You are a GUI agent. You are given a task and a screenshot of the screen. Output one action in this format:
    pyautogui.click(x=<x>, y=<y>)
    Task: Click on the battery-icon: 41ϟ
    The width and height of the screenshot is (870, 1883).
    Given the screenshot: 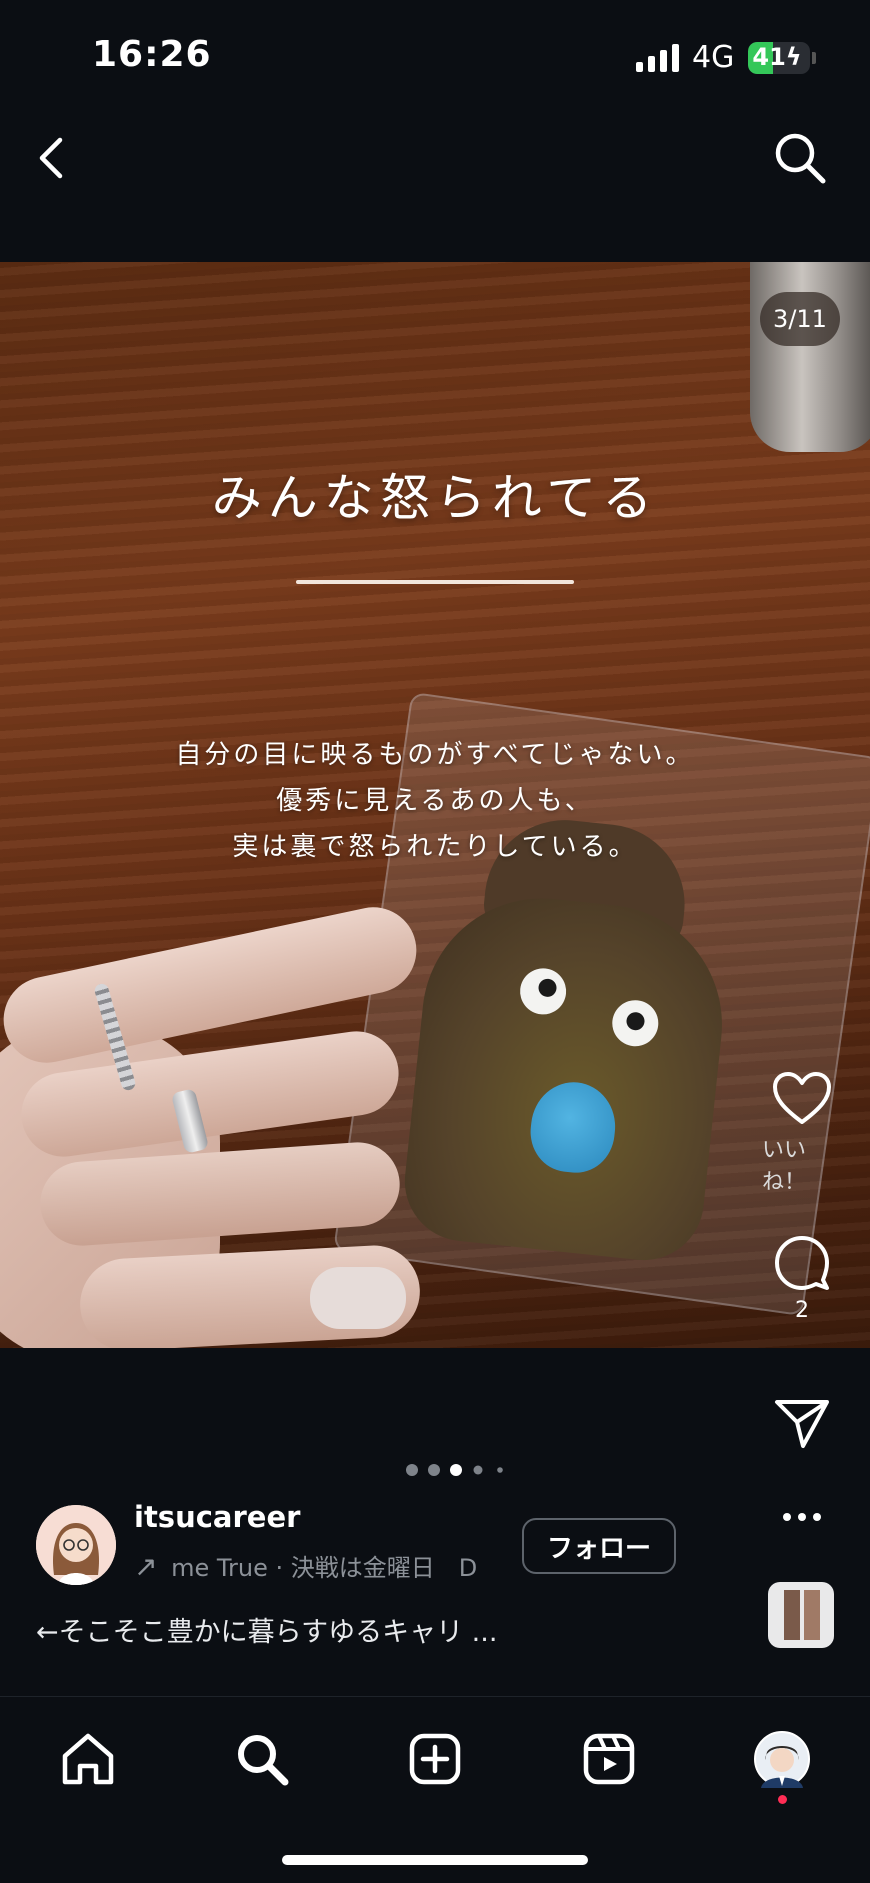 What is the action you would take?
    pyautogui.click(x=779, y=58)
    